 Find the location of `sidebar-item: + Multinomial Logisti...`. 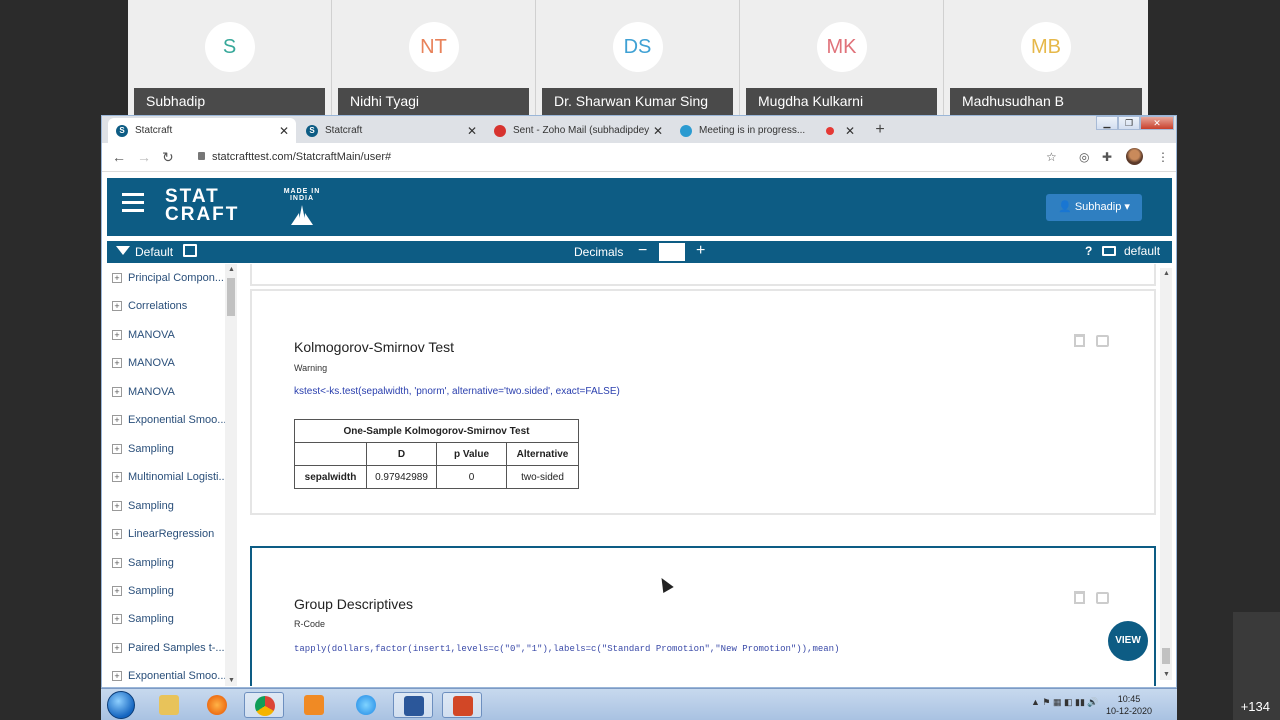

sidebar-item: + Multinomial Logisti... is located at coordinates (168, 477).